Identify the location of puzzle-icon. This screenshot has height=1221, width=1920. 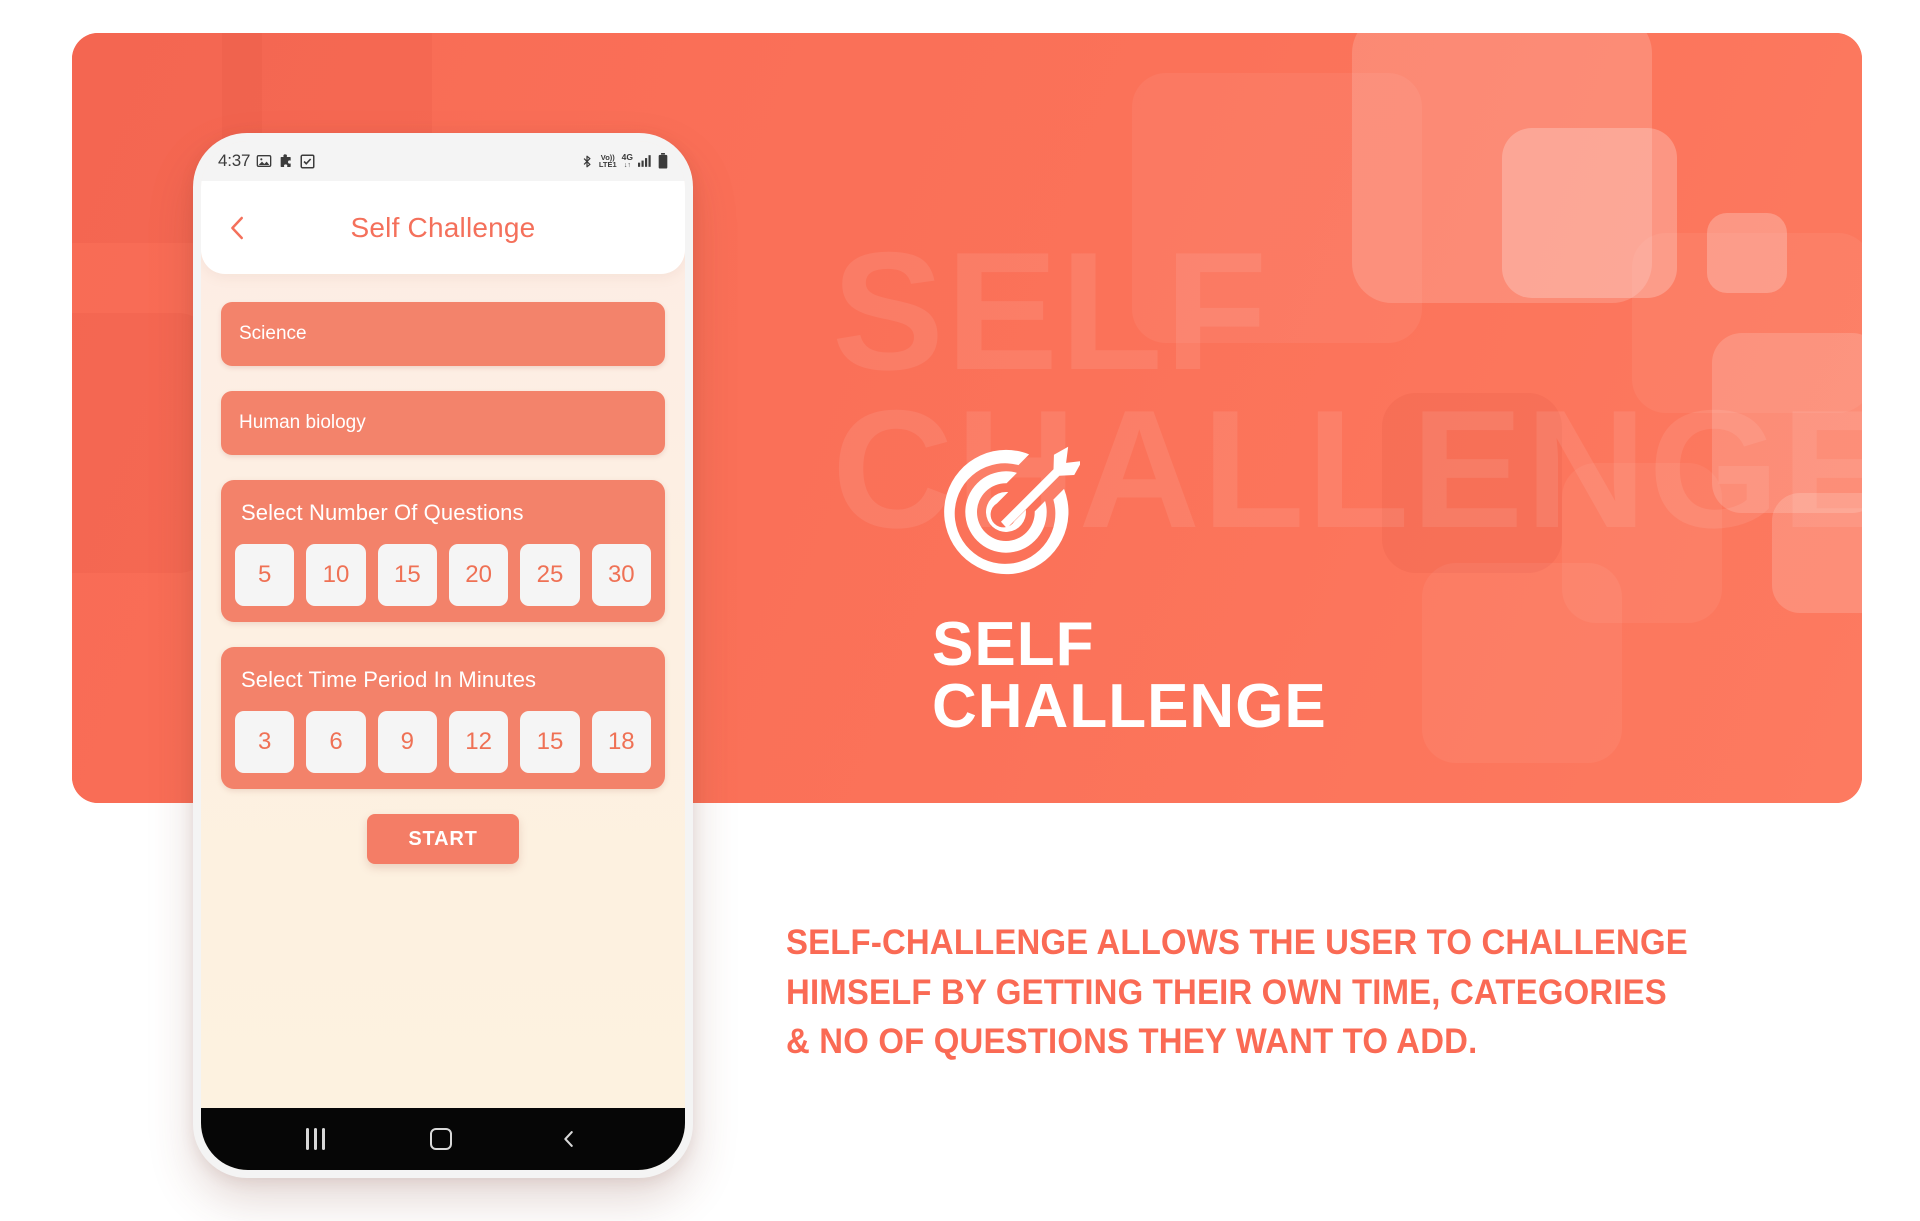
(285, 160).